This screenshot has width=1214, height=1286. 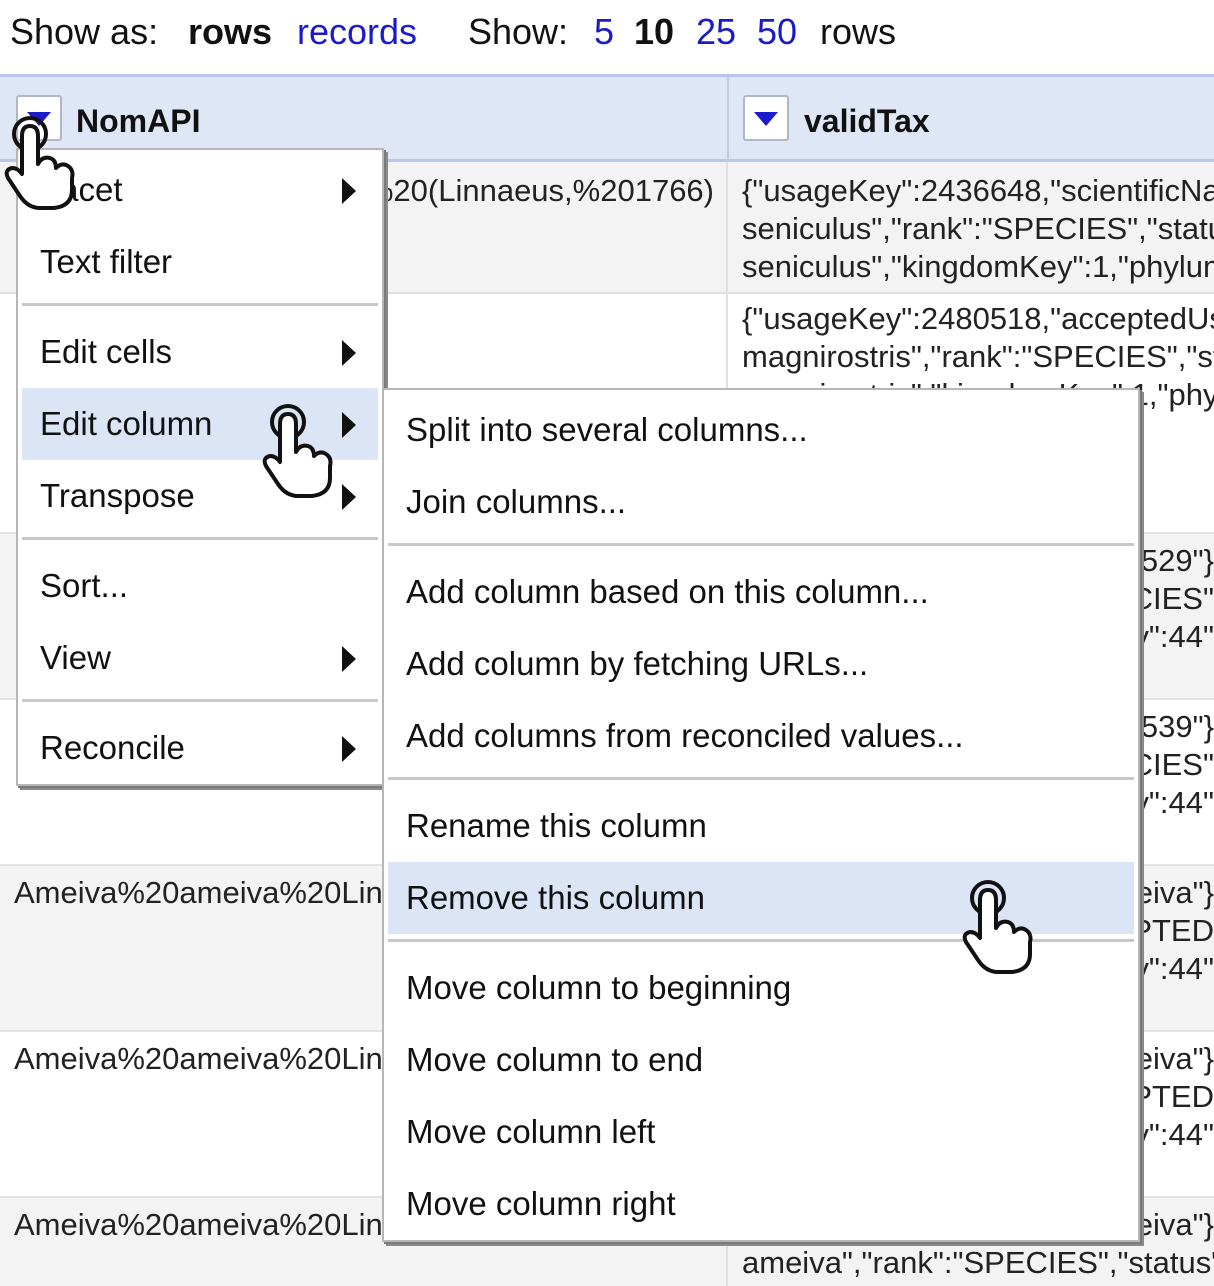 I want to click on rows-suffix-label: rows, so click(x=858, y=31).